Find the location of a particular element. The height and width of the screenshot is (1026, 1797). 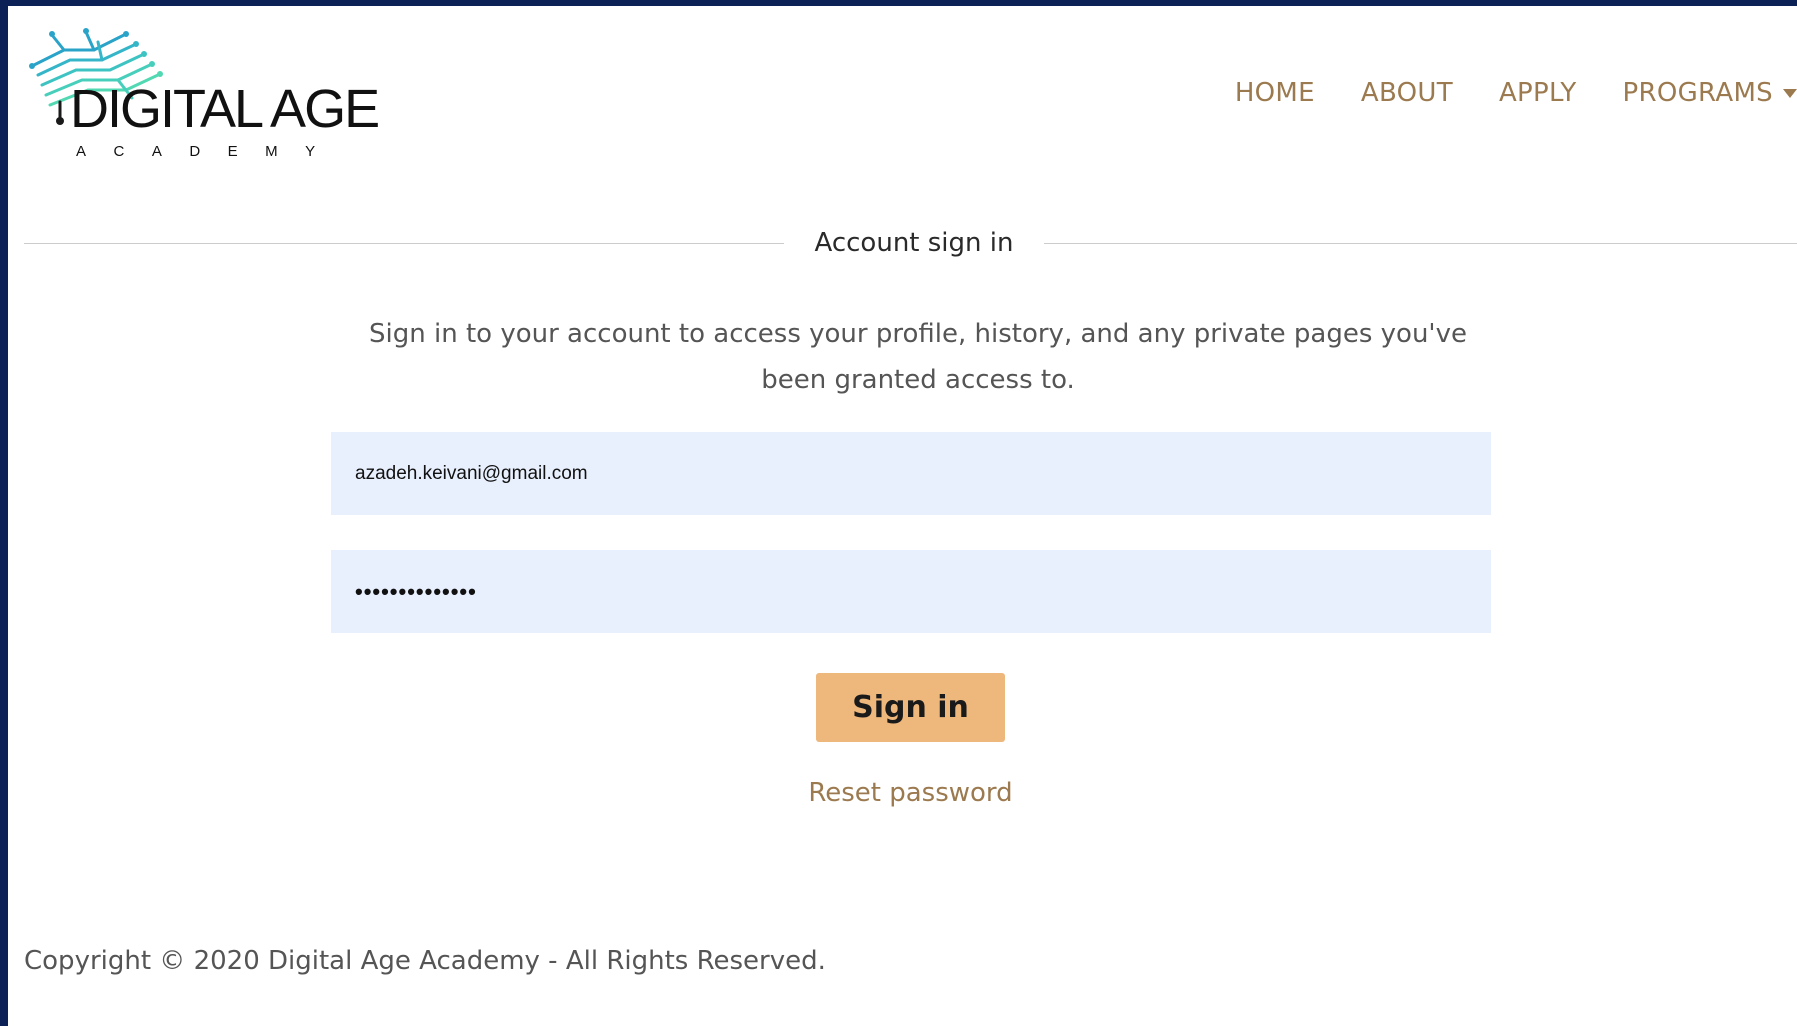

nav-about: ABOUT is located at coordinates (1407, 93).